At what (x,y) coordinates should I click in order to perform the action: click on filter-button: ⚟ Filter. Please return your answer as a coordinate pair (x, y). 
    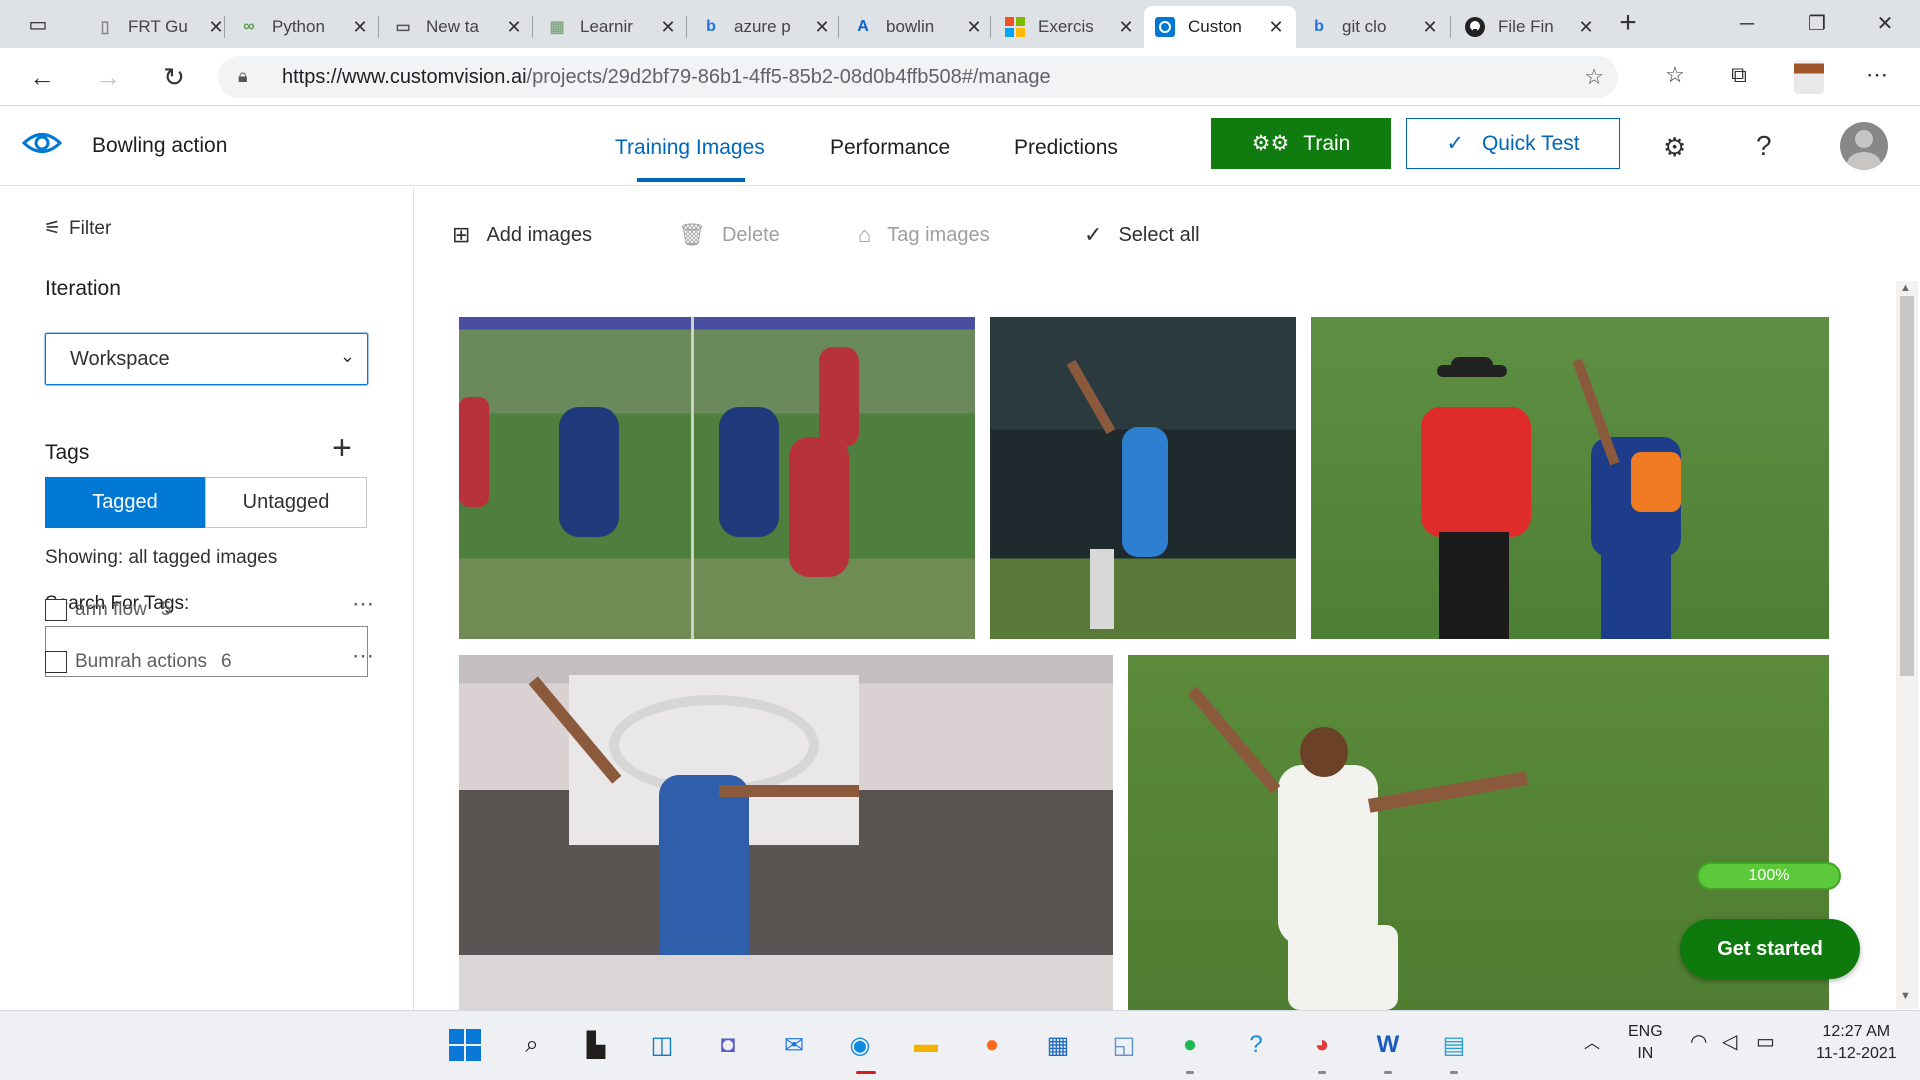
    Looking at the image, I should click on (77, 228).